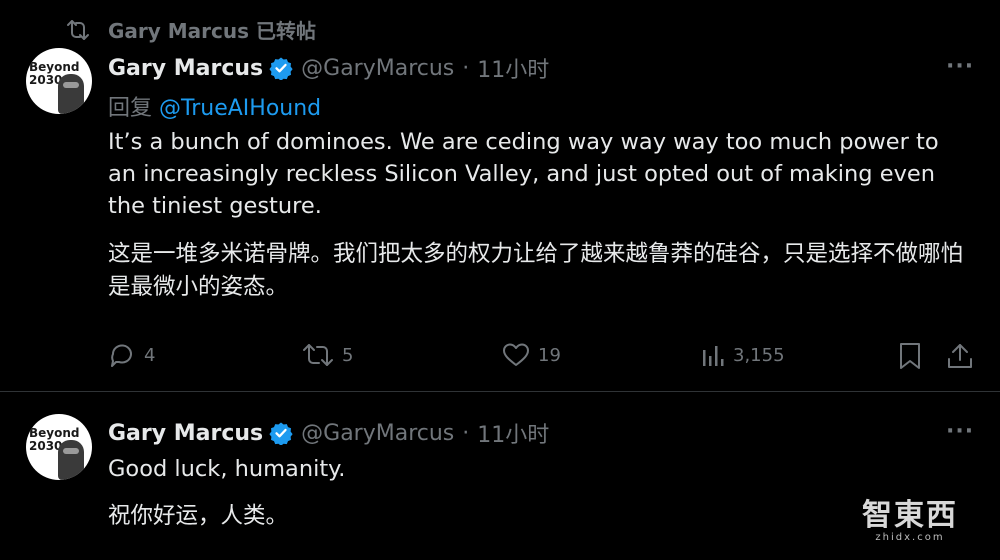 Image resolution: width=1000 pixels, height=560 pixels. I want to click on tweet-text-en: Good luck, humanity., so click(227, 469).